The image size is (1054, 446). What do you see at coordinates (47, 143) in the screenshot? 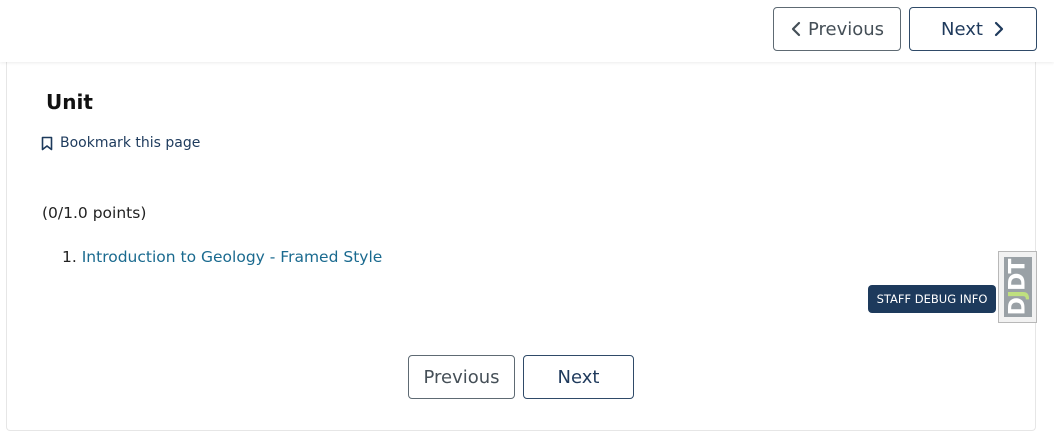
I see `bookmark-icon` at bounding box center [47, 143].